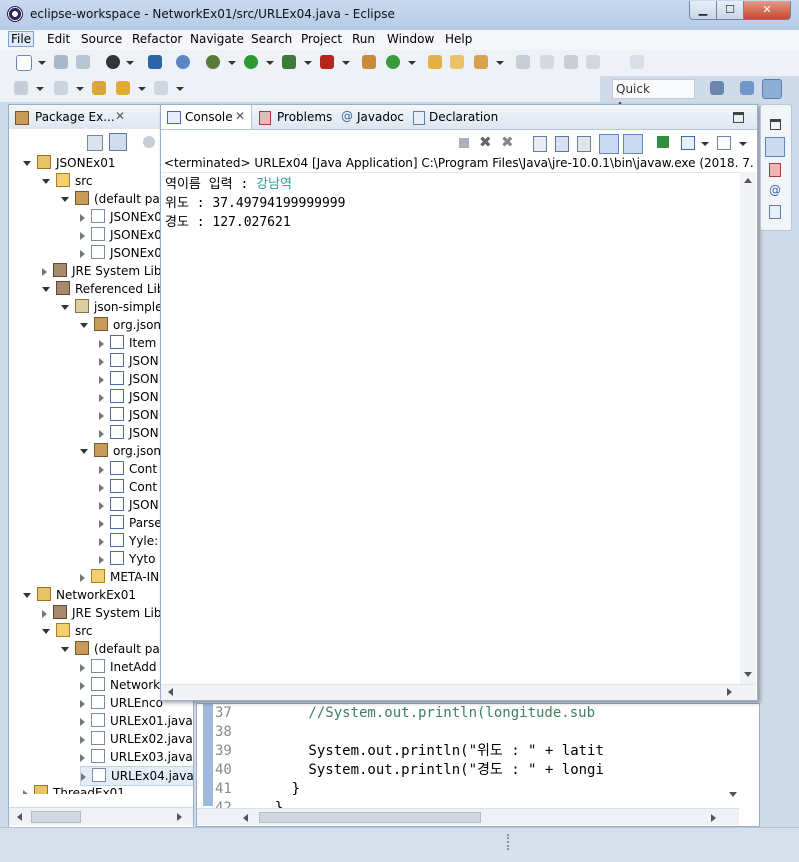 The height and width of the screenshot is (862, 799). I want to click on menu-edit: Edit, so click(58, 39).